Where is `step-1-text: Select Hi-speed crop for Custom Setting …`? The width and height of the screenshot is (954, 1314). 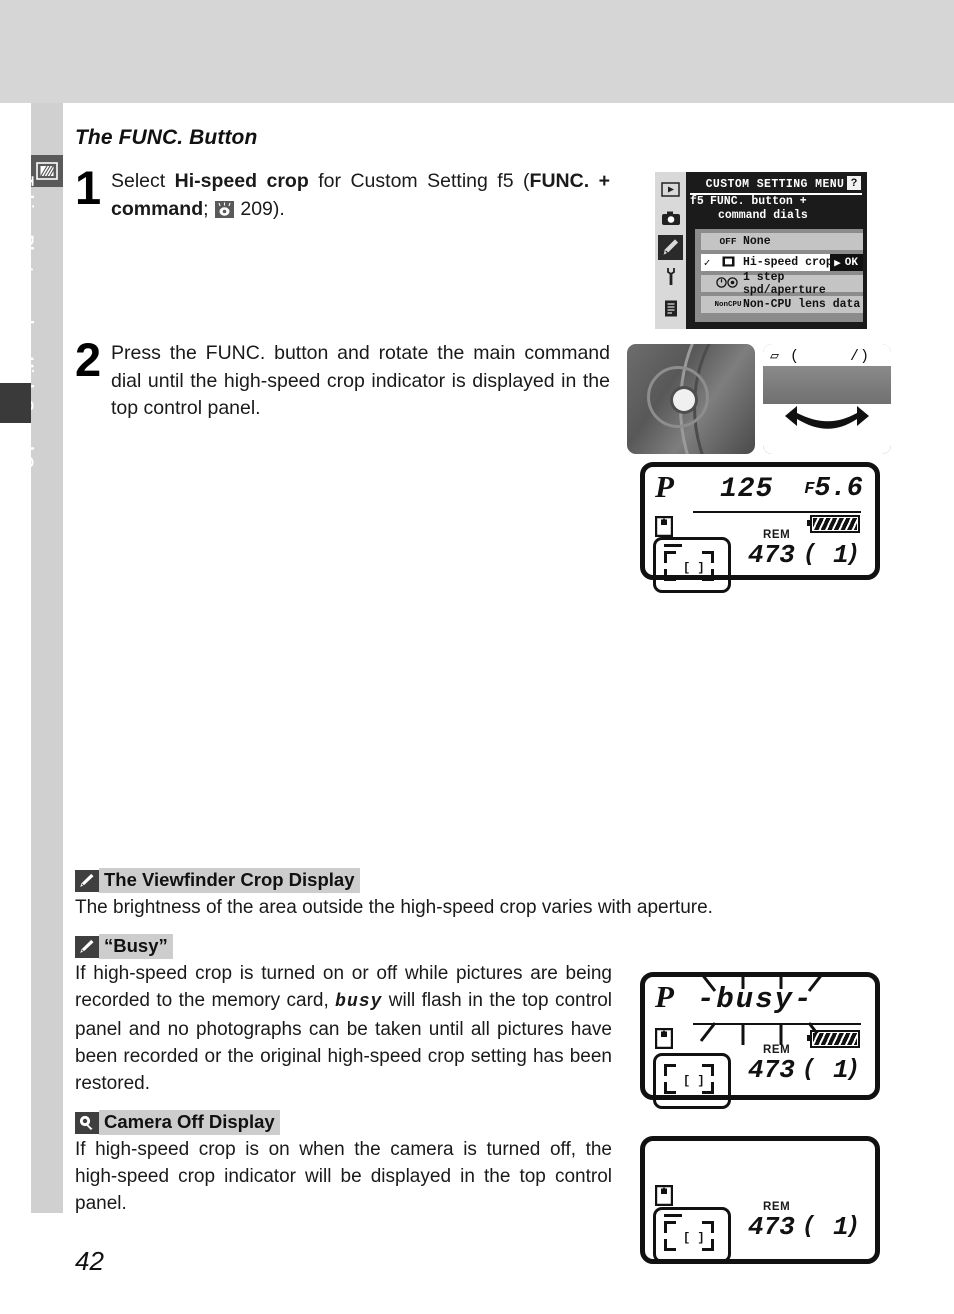
step-1-text: Select Hi-speed crop for Custom Setting … is located at coordinates (360, 195).